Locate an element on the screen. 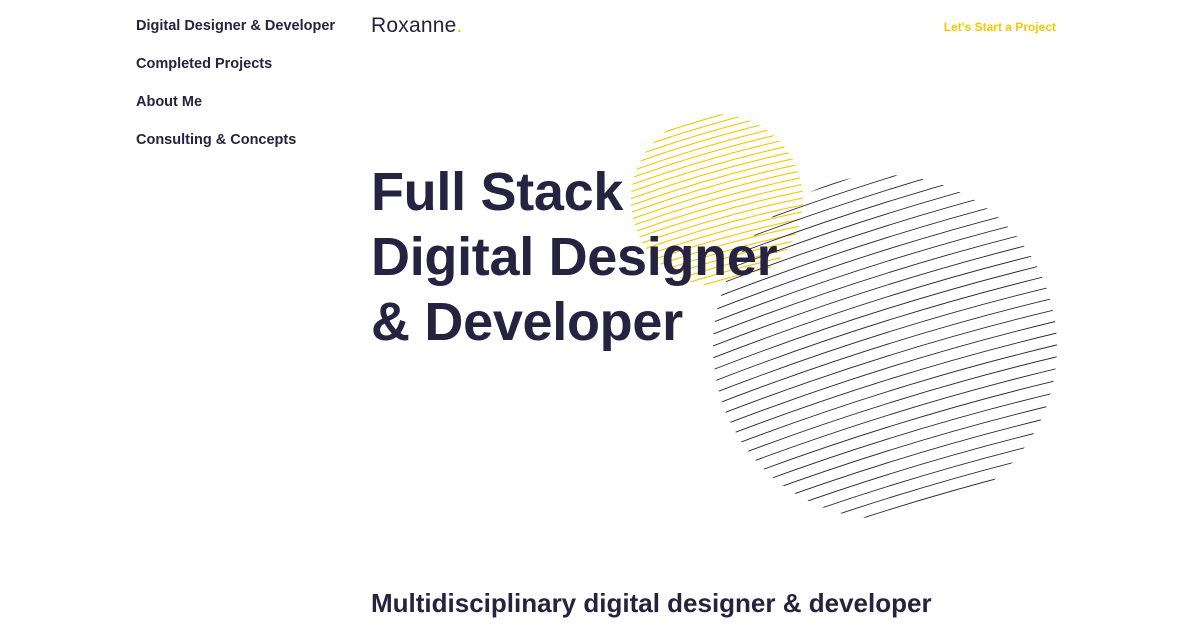  hero-title: Full Stack Digital Designer & Developer is located at coordinates (574, 257).